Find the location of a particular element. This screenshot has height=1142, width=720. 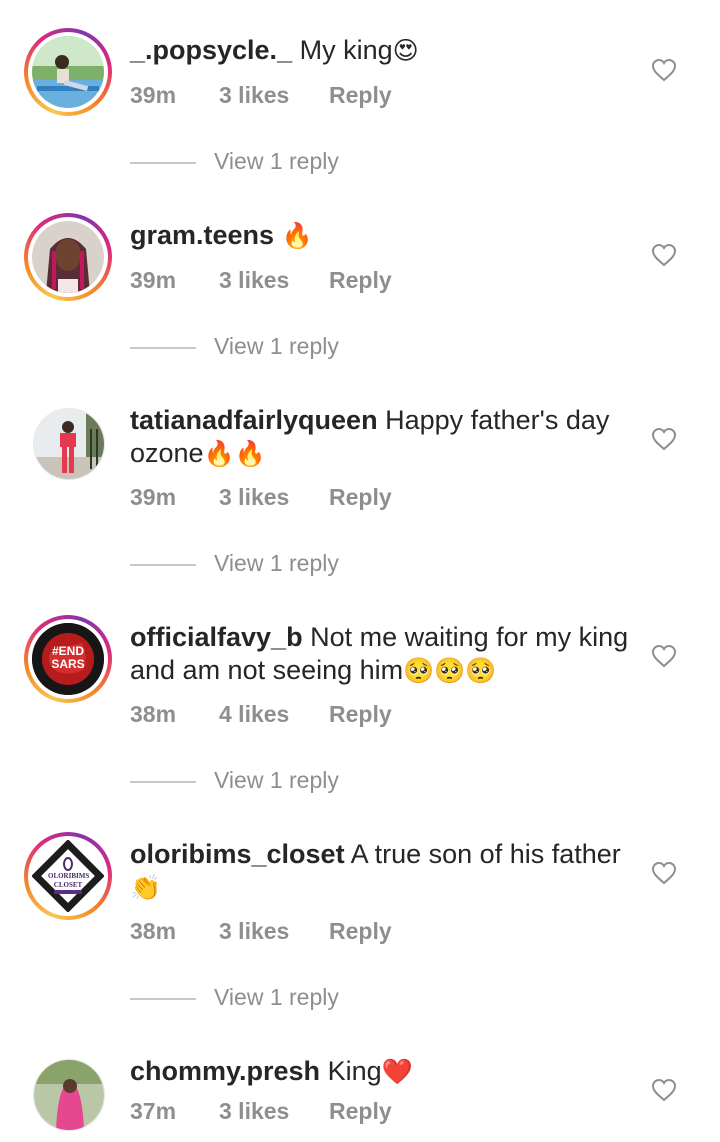

comment-username: tatianadfairlyqueen is located at coordinates (254, 420).